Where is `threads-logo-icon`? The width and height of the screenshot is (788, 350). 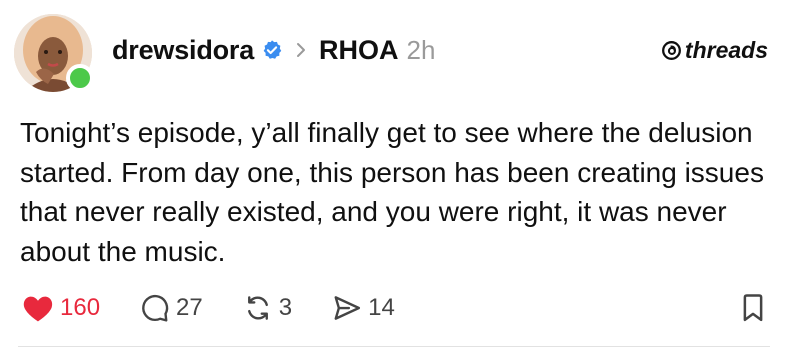
threads-logo-icon is located at coordinates (671, 50).